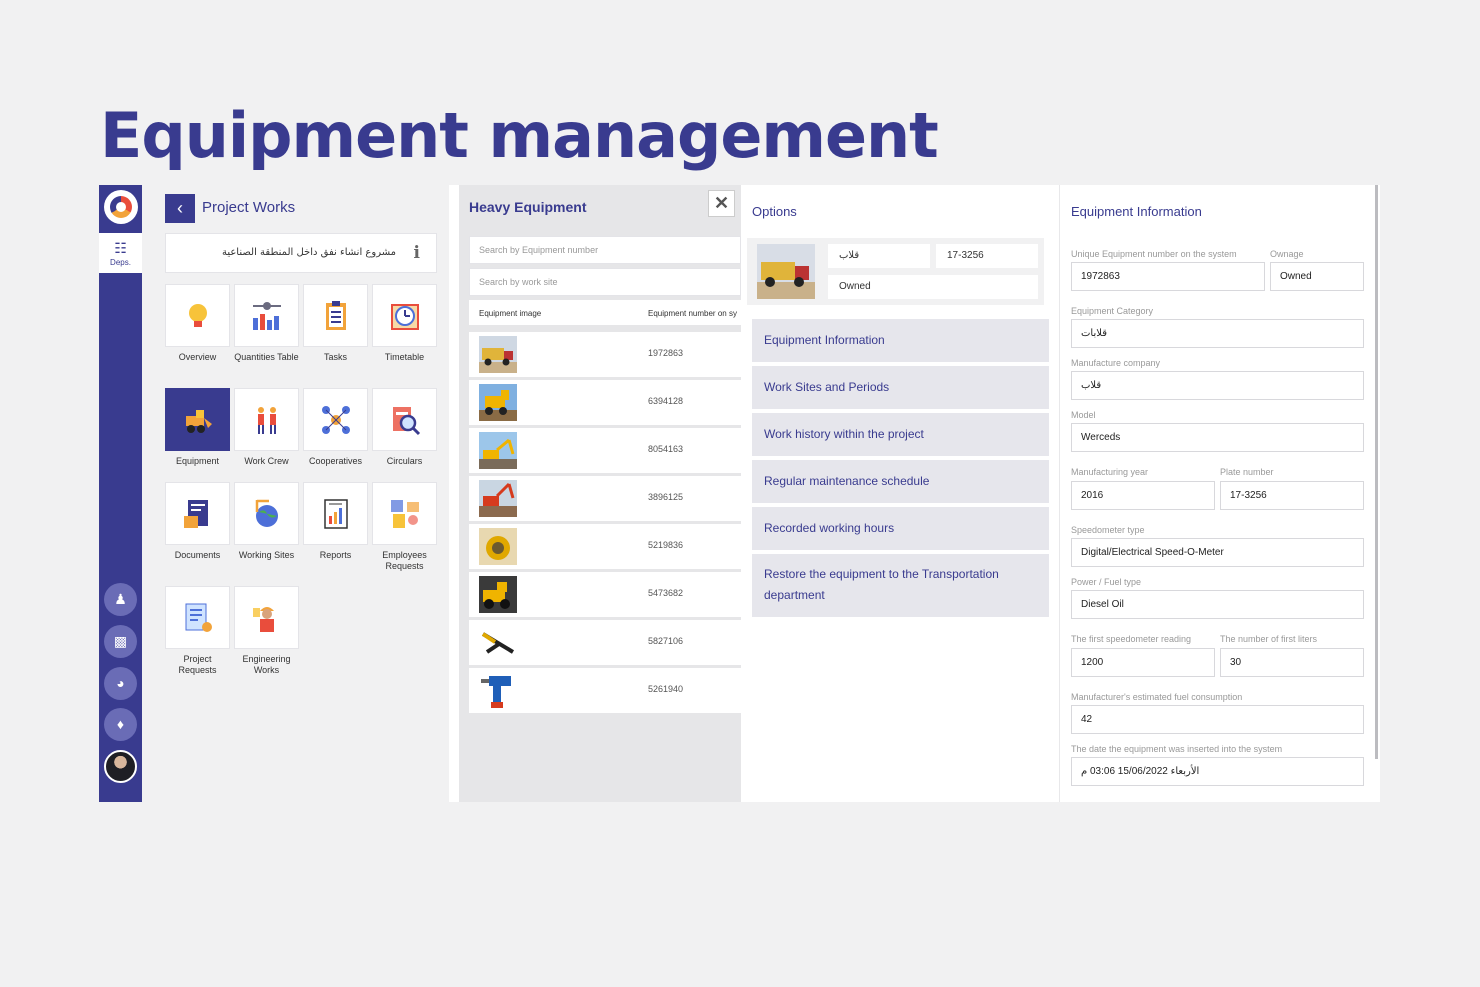  What do you see at coordinates (197, 664) in the screenshot?
I see `tile-label: Project Requests` at bounding box center [197, 664].